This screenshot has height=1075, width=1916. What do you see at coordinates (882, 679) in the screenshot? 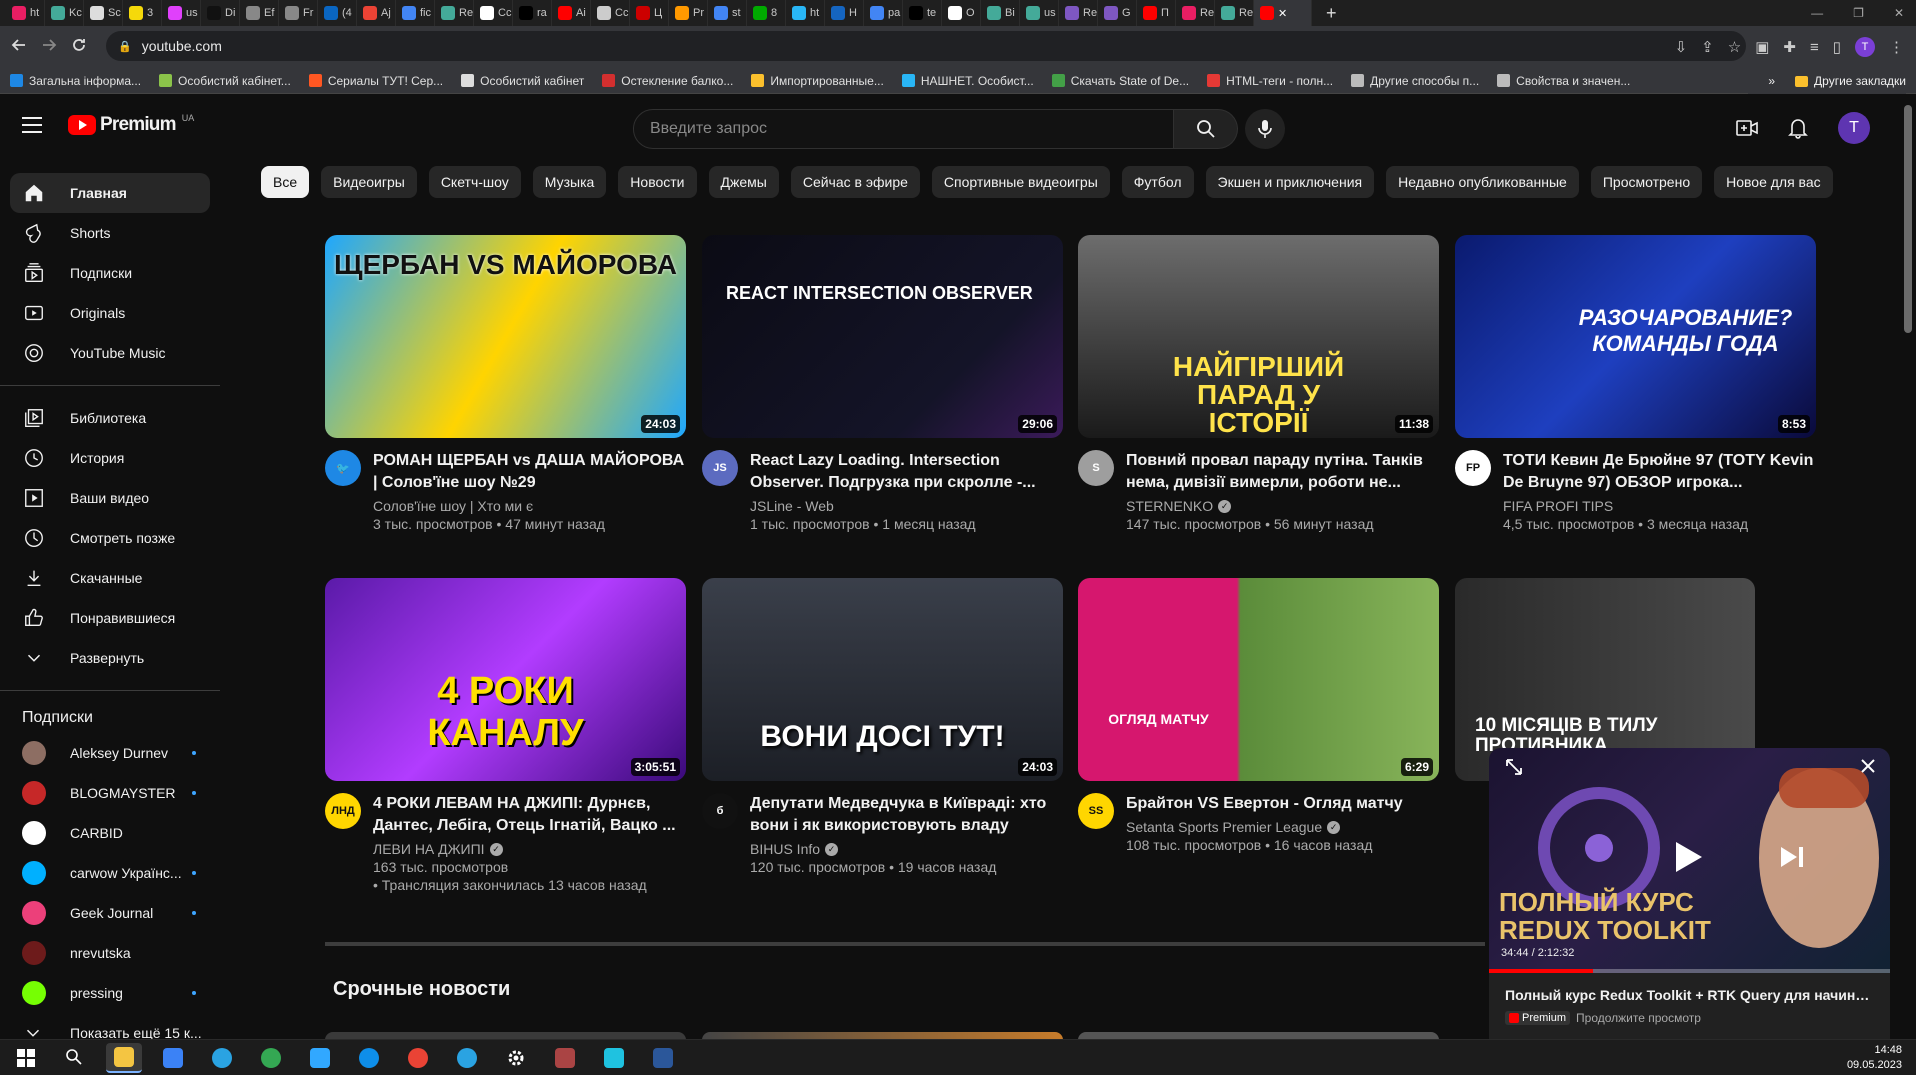
I see `video-thumbnail: ВОНИ ДОСІ ТУТ! 24:03` at bounding box center [882, 679].